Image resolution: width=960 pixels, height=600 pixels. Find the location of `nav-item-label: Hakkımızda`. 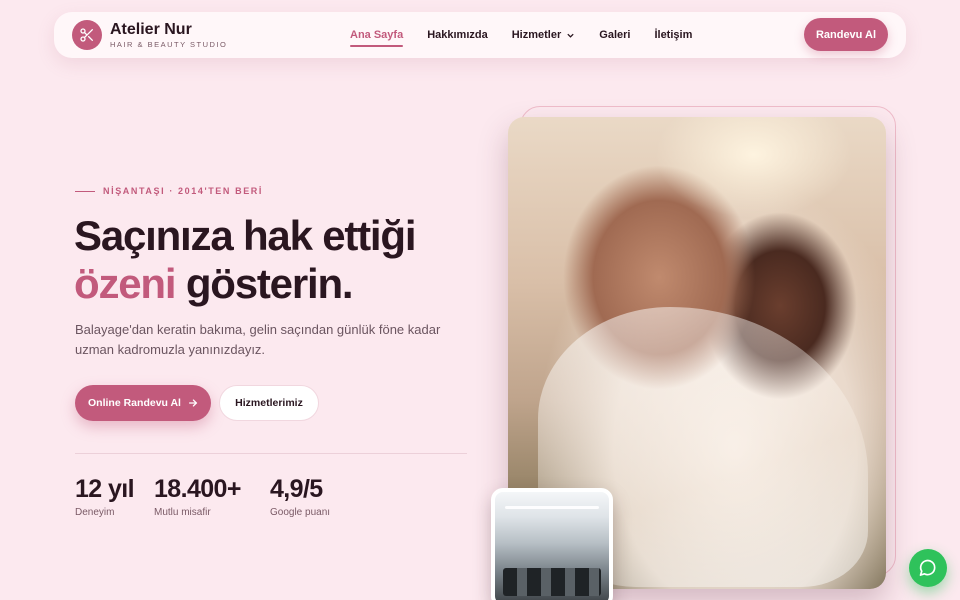

nav-item-label: Hakkımızda is located at coordinates (457, 35).